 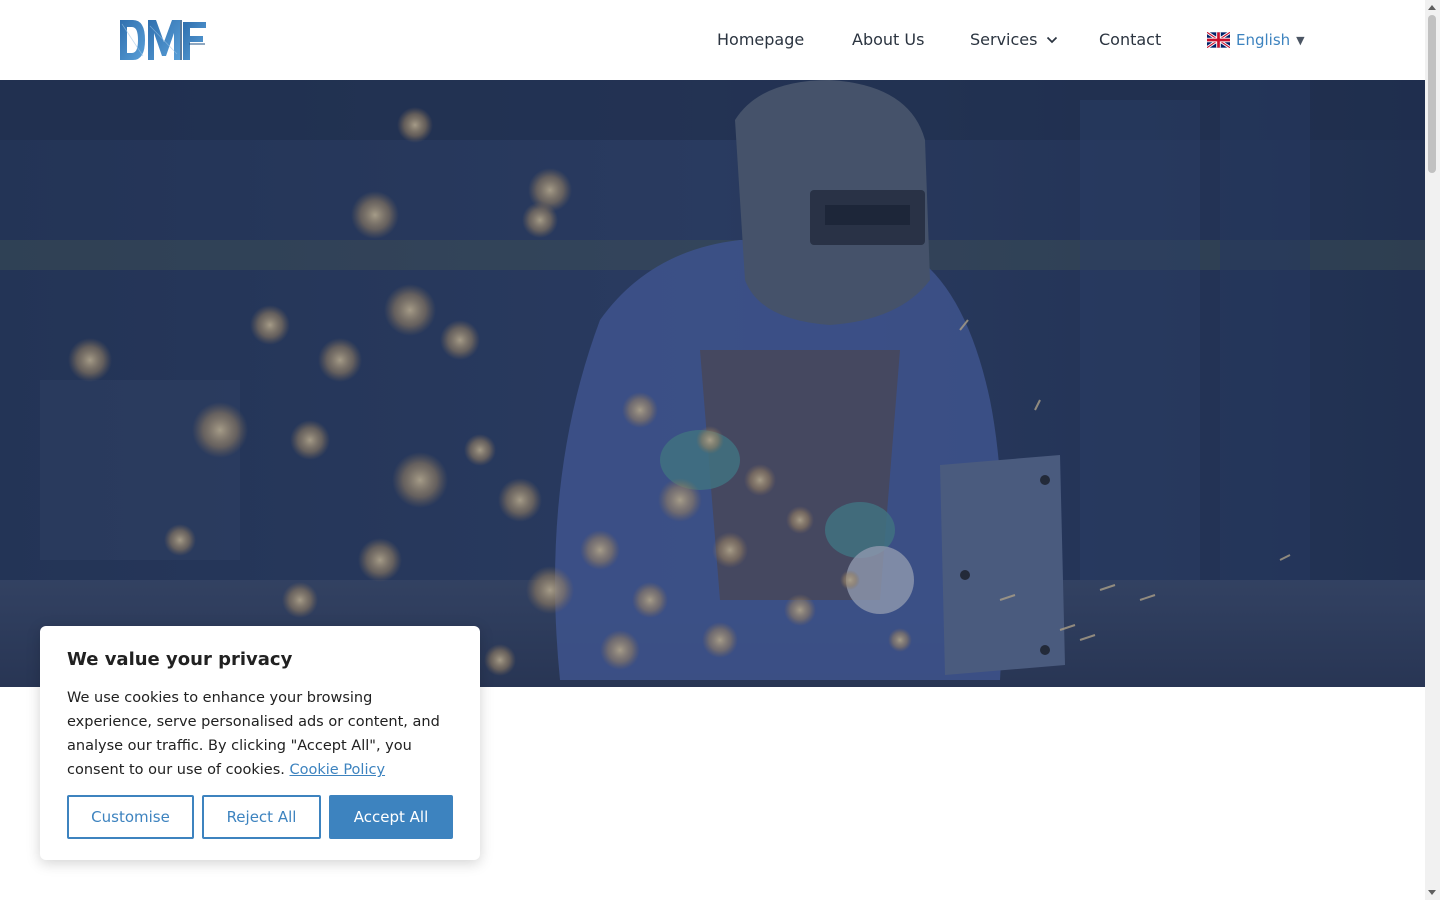 I want to click on nav-contact: Contact, so click(x=1130, y=40).